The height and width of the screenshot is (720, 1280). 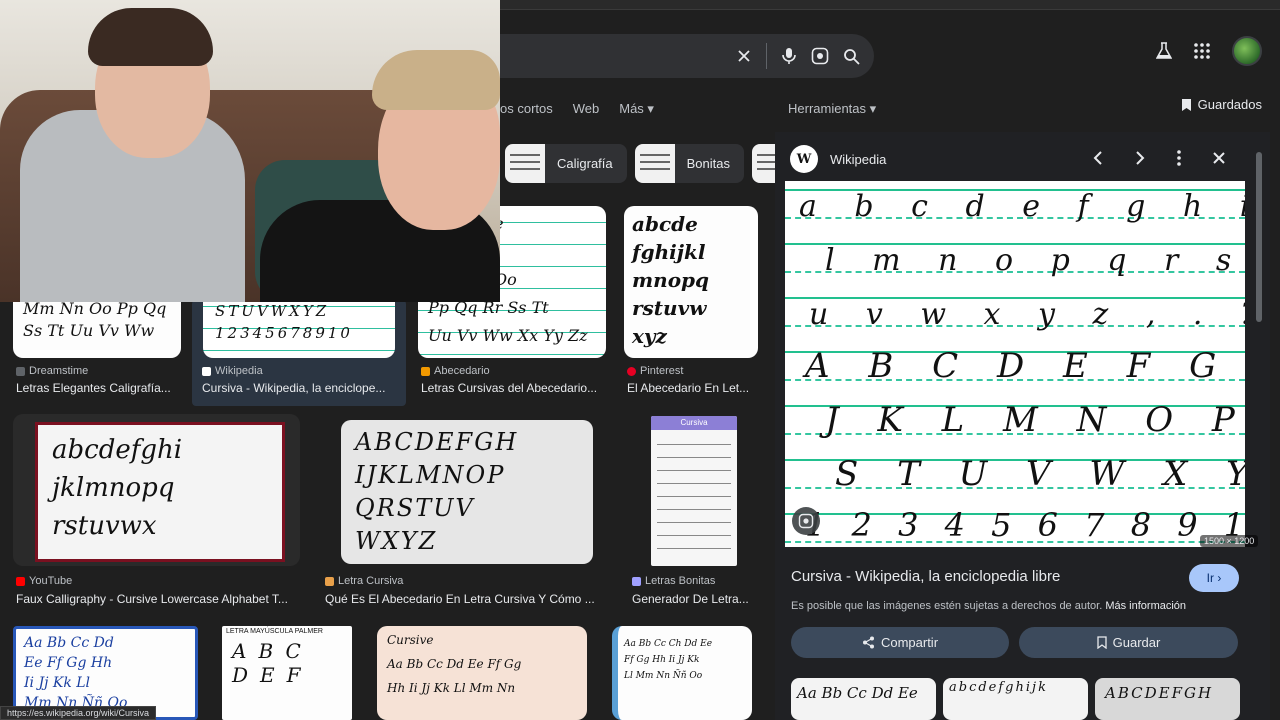 I want to click on result-image: Cursiva, so click(x=694, y=491).